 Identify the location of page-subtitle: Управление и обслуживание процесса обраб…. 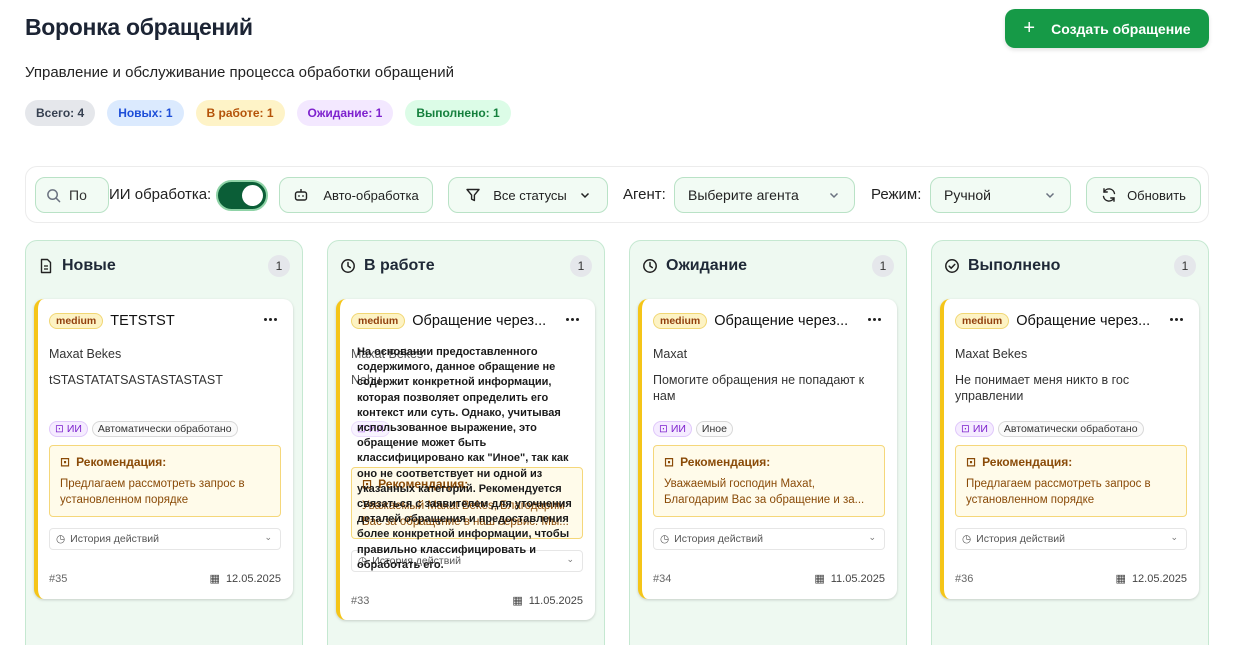
(239, 72).